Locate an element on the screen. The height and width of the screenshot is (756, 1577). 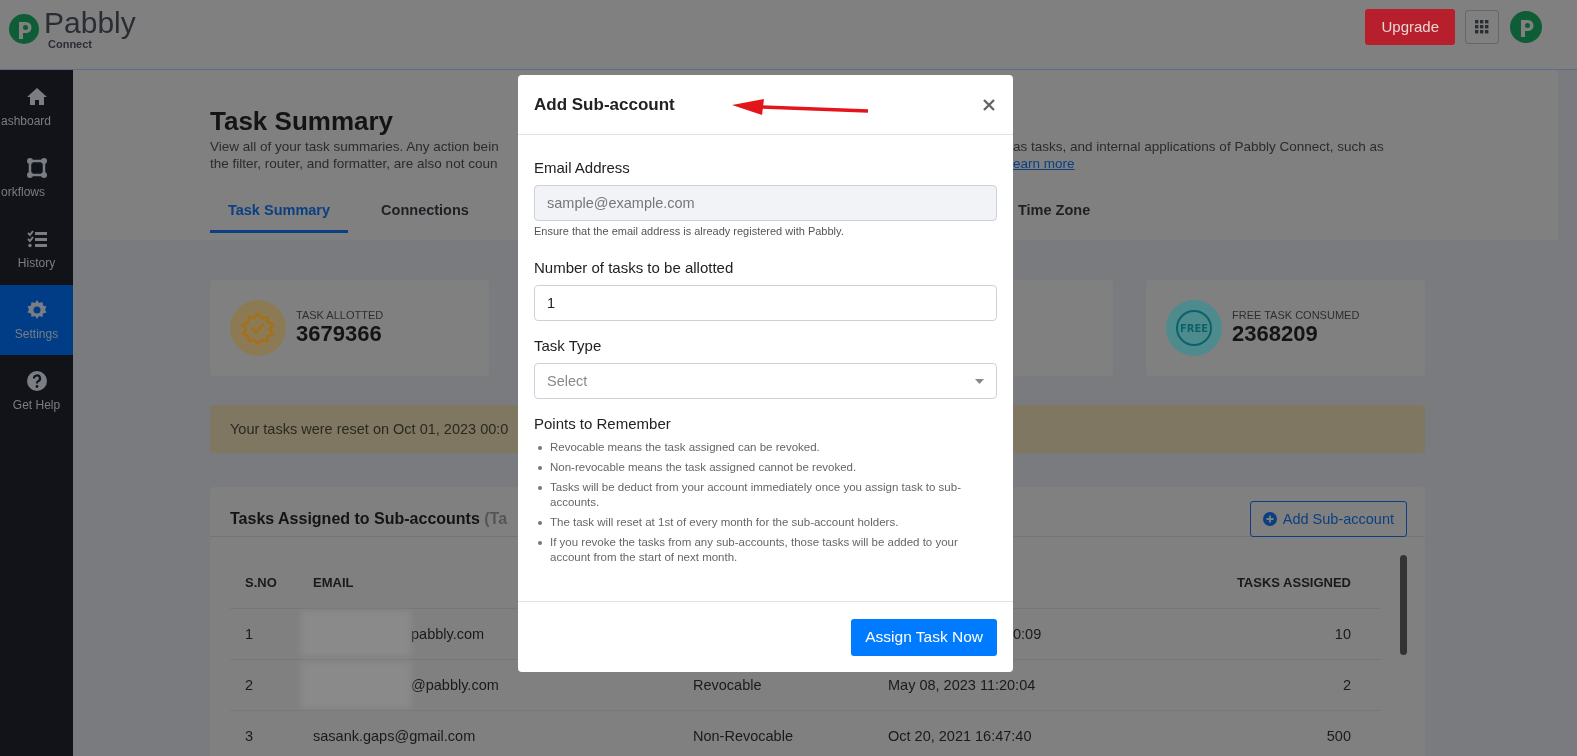
close-icon is located at coordinates (989, 104).